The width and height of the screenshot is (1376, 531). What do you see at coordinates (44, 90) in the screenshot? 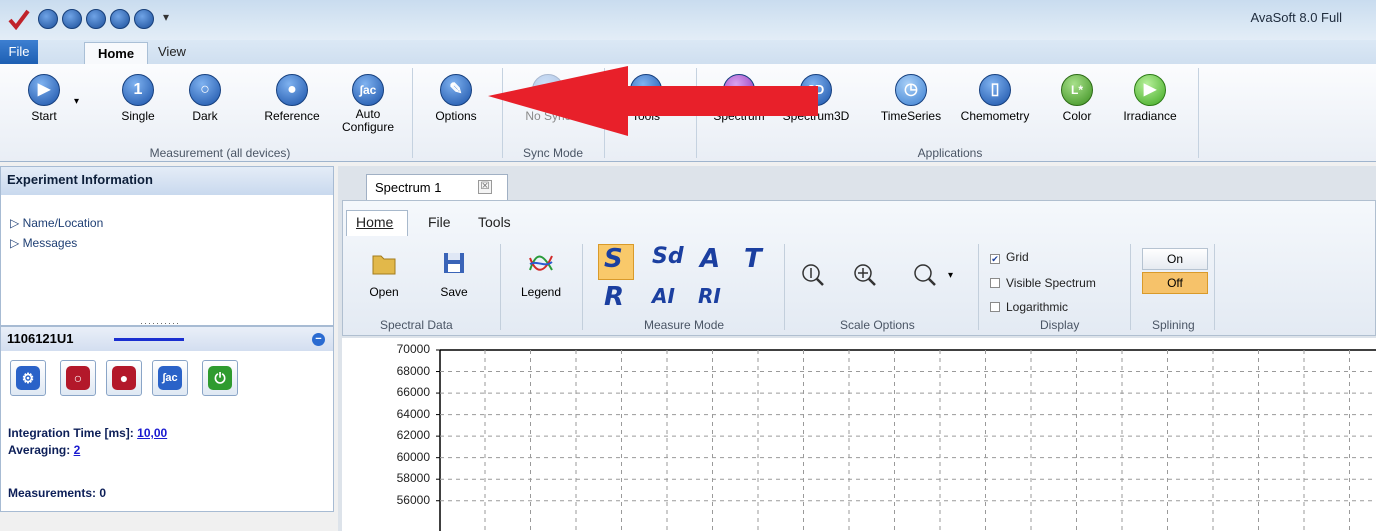
I see `play-icon: ▶` at bounding box center [44, 90].